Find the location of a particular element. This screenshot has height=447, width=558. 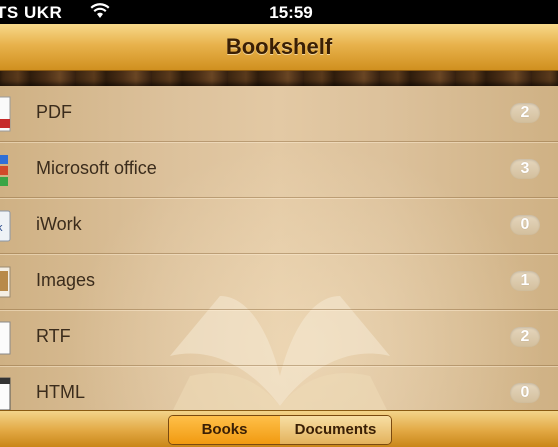

html-icon is located at coordinates (7, 392).